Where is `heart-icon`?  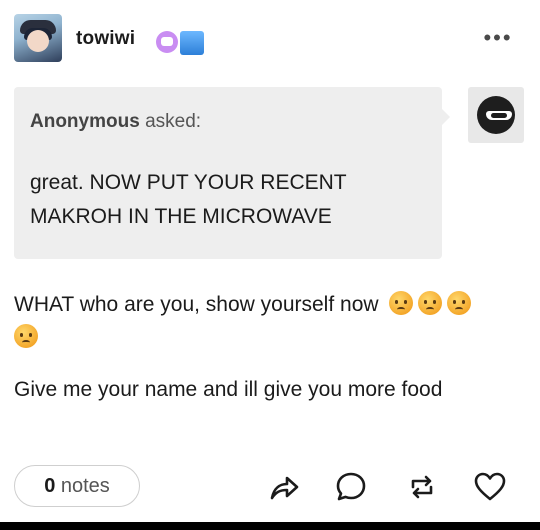
heart-icon is located at coordinates (490, 486).